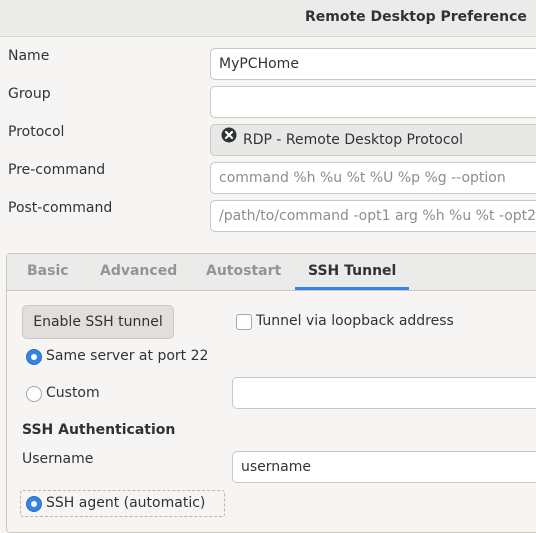 This screenshot has height=533, width=536. I want to click on protocol-label: Protocol, so click(36, 132).